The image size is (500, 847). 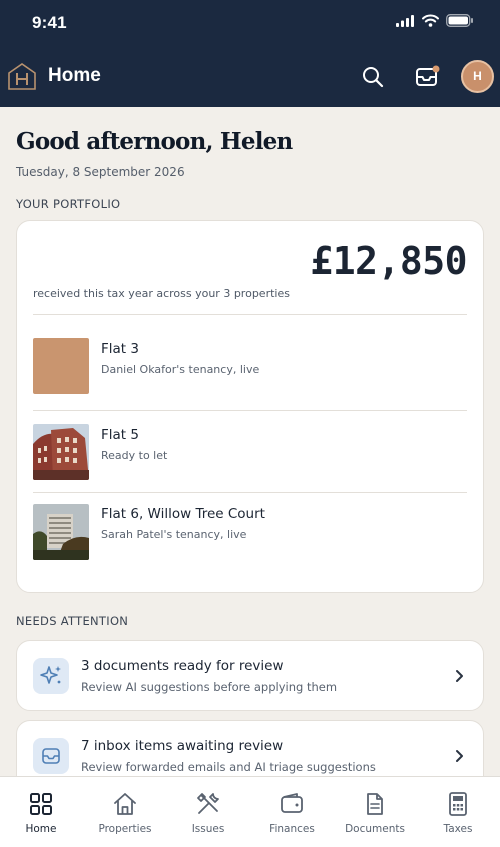 What do you see at coordinates (41, 804) in the screenshot?
I see `grid-icon` at bounding box center [41, 804].